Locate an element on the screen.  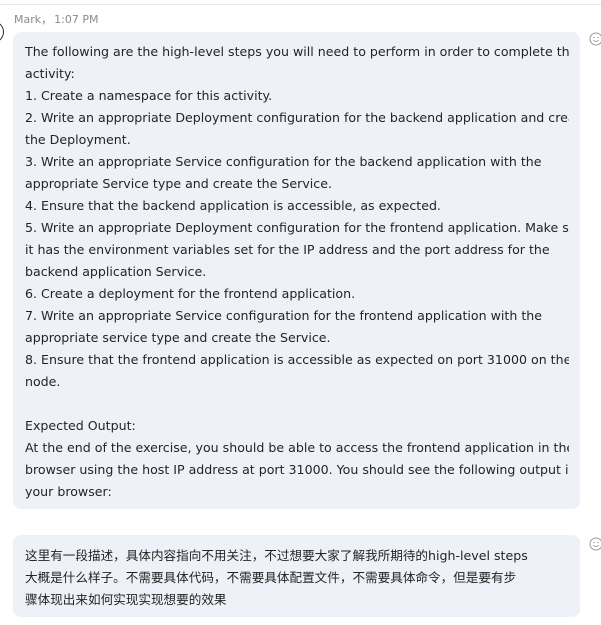
message-meta: Mark， 1:07 PM is located at coordinates (56, 20).